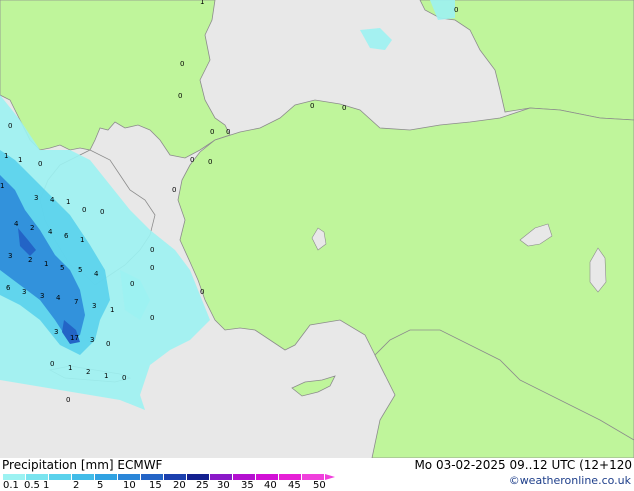 Image resolution: width=634 pixels, height=491 pixels. I want to click on land-balkans, so click(115, 79).